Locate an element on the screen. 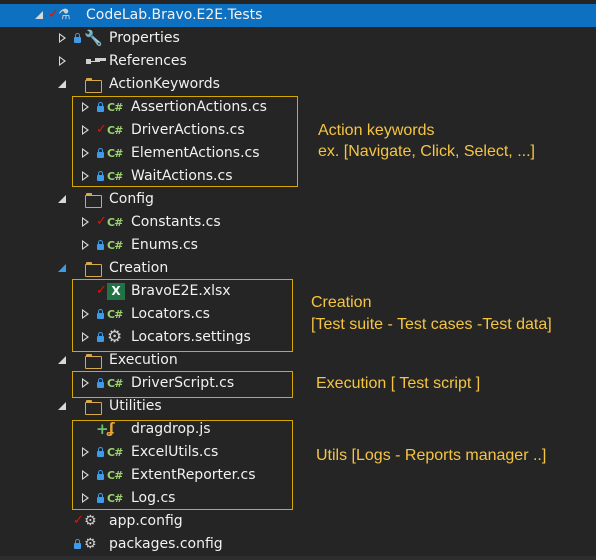 The width and height of the screenshot is (596, 560). tree-item-label: packages.config is located at coordinates (166, 544).